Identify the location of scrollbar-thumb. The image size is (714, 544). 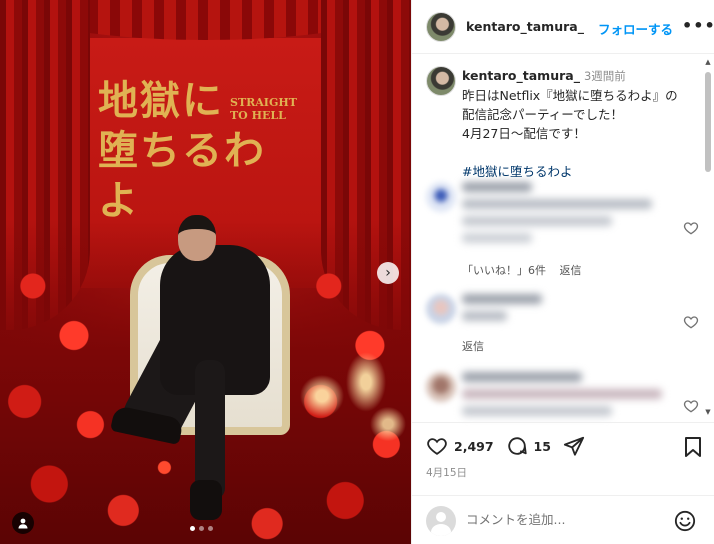
(708, 122).